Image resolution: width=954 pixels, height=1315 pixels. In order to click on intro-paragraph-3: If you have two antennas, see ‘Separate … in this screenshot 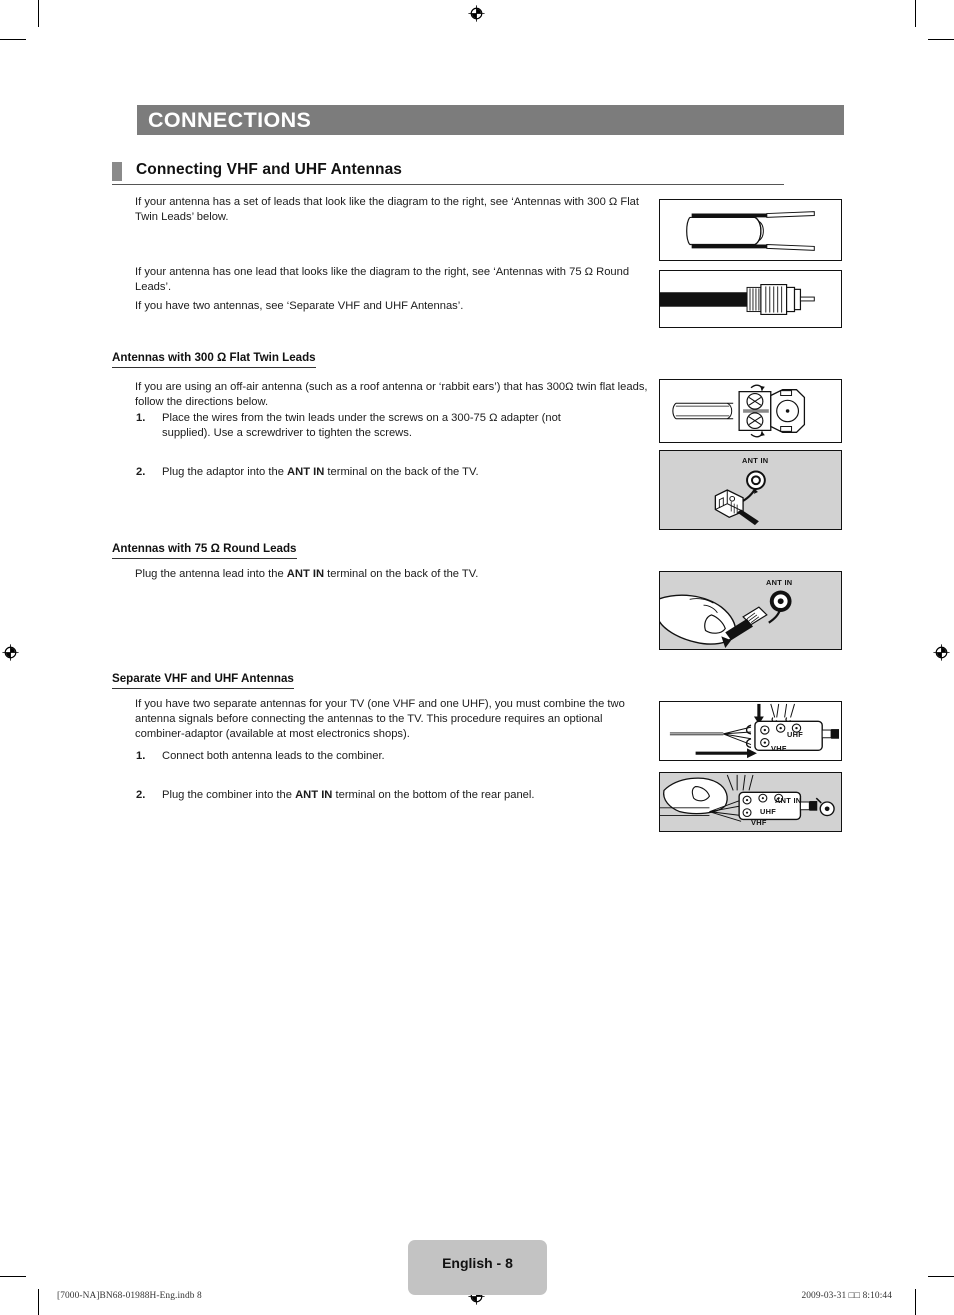, I will do `click(299, 306)`.